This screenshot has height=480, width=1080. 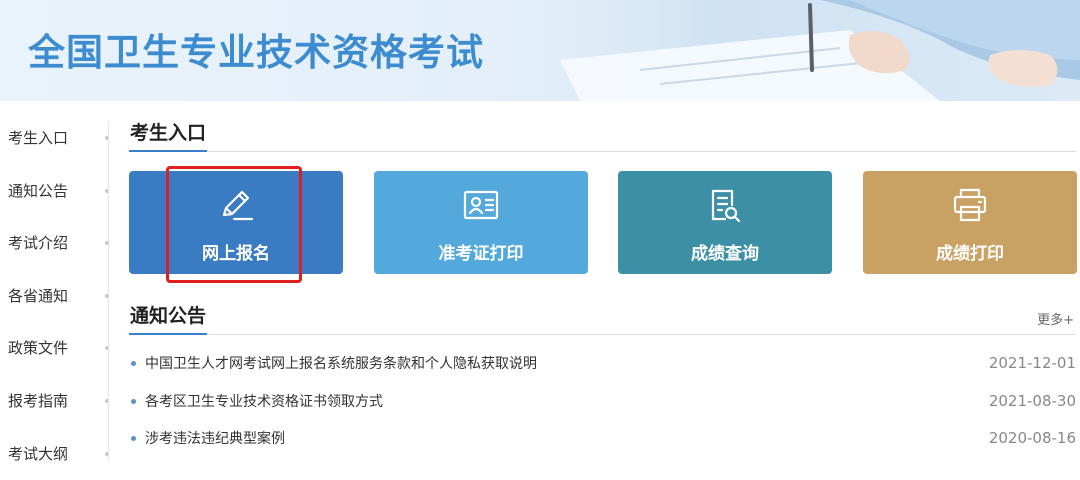 I want to click on sidebar-item-label: 考试大纲, so click(x=38, y=454).